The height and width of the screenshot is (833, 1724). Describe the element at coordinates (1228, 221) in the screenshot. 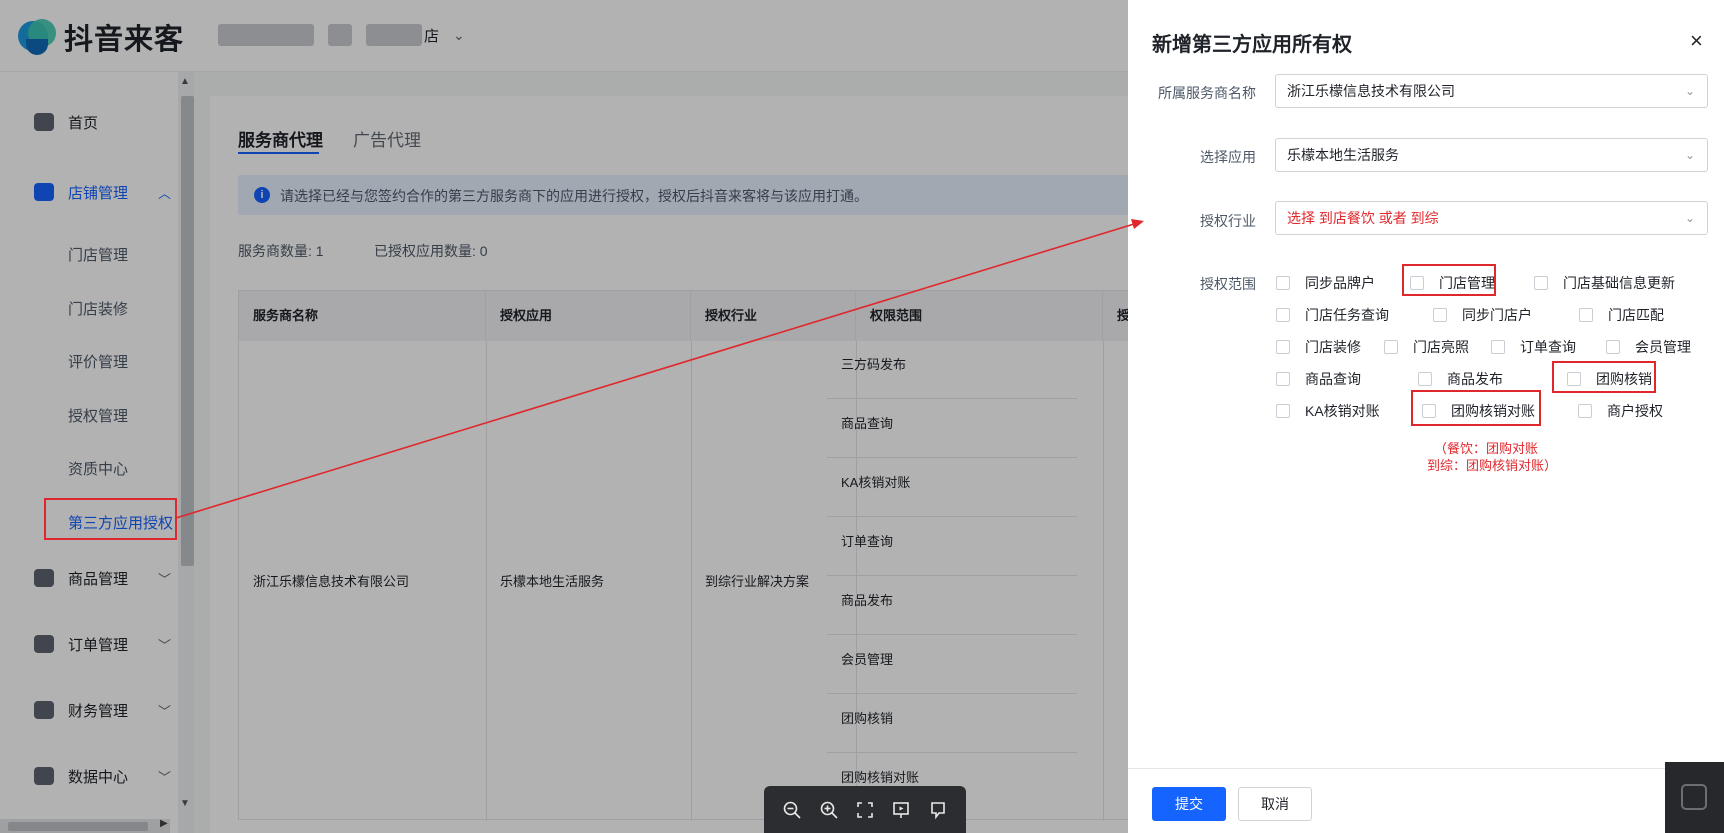

I see `industry-label: 授权行业` at that location.